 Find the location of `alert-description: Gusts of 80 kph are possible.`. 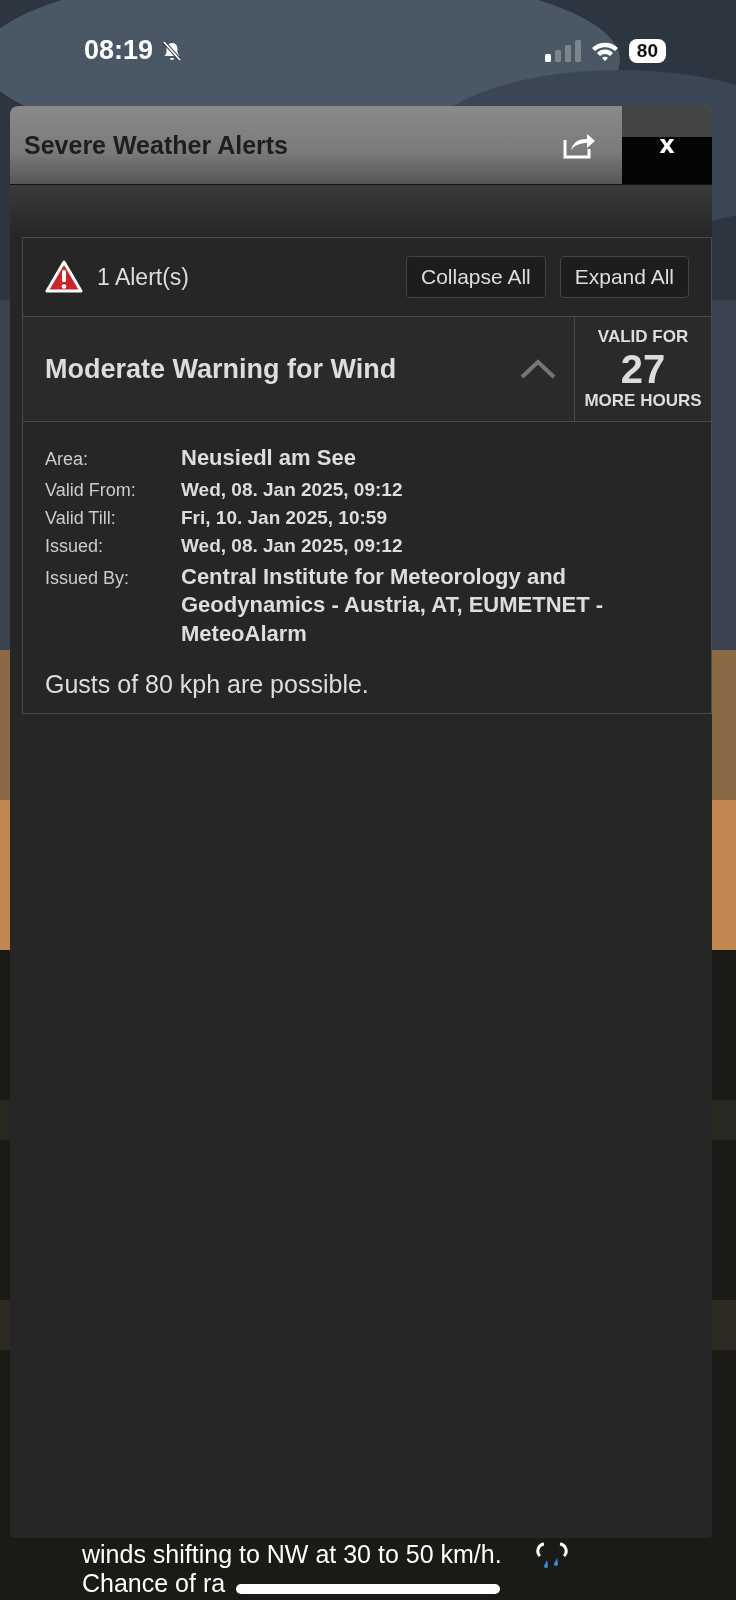

alert-description: Gusts of 80 kph are possible. is located at coordinates (207, 685).